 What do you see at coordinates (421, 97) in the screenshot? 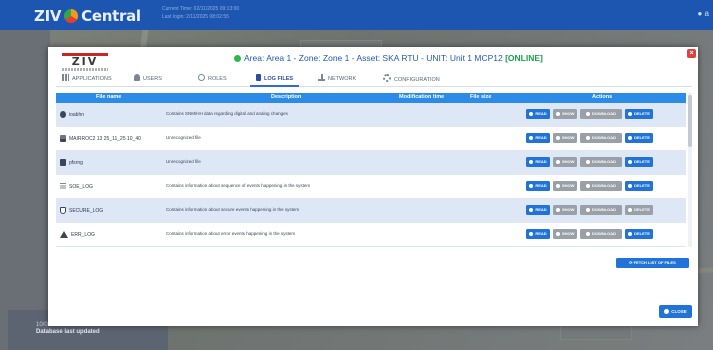
I see `column-modification-time: Modification time` at bounding box center [421, 97].